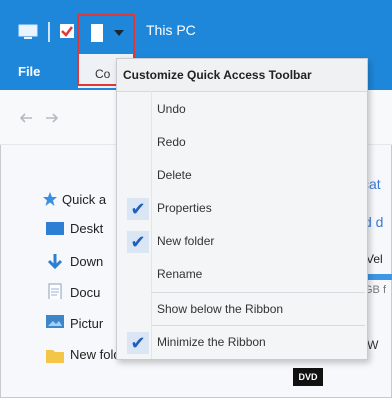  Describe the element at coordinates (55, 321) in the screenshot. I see `pictures-icon` at that location.